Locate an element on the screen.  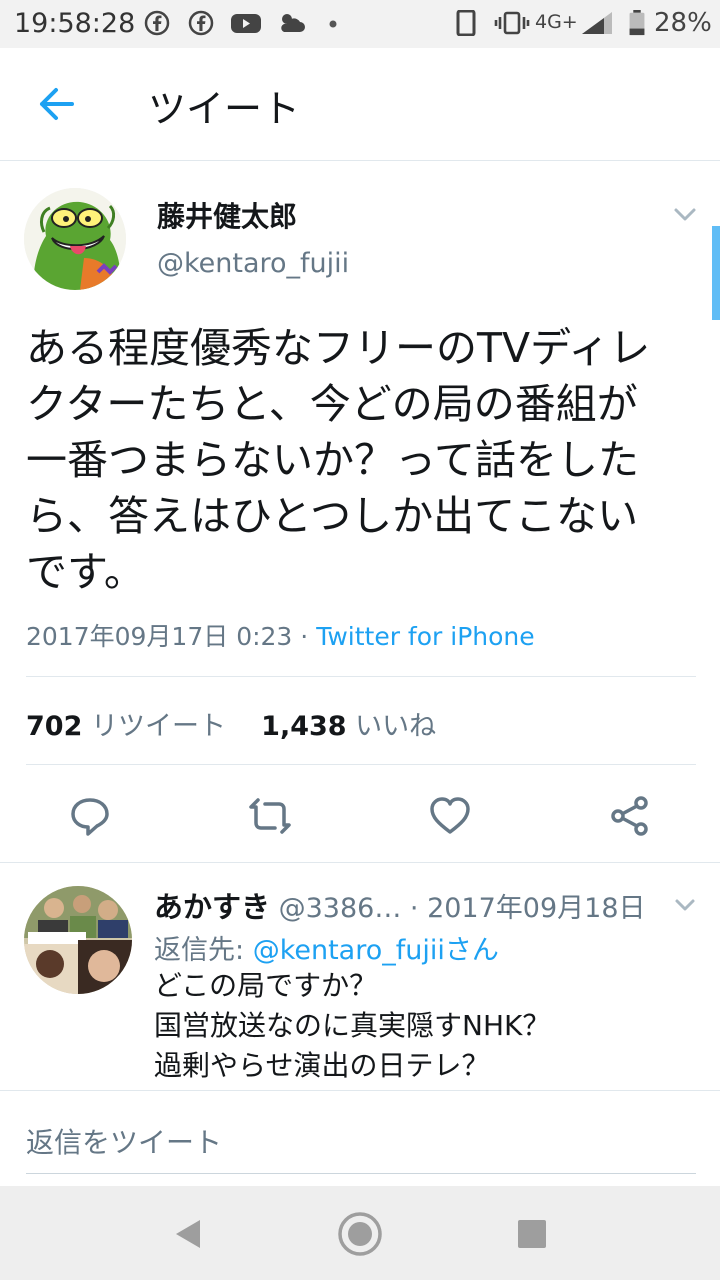
tweet-text-line: ら、答えはひとつしか出てこない is located at coordinates (332, 516).